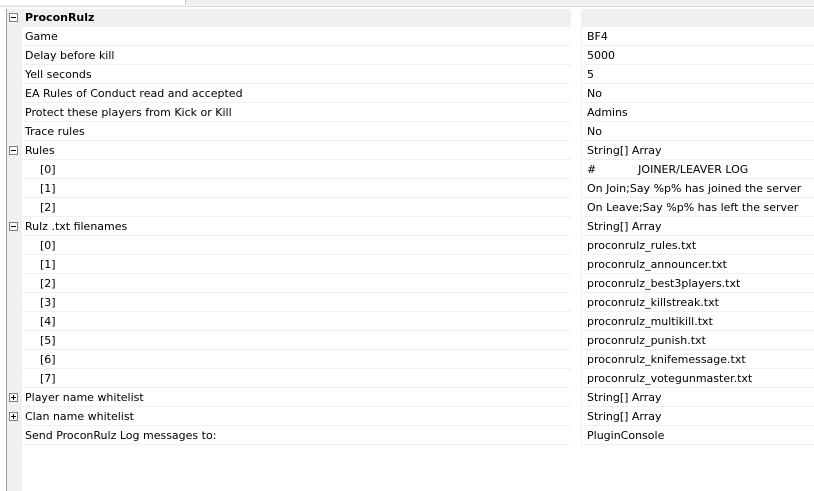  What do you see at coordinates (697, 189) in the screenshot?
I see `array-value: On Join;Say %p% has joined the server` at bounding box center [697, 189].